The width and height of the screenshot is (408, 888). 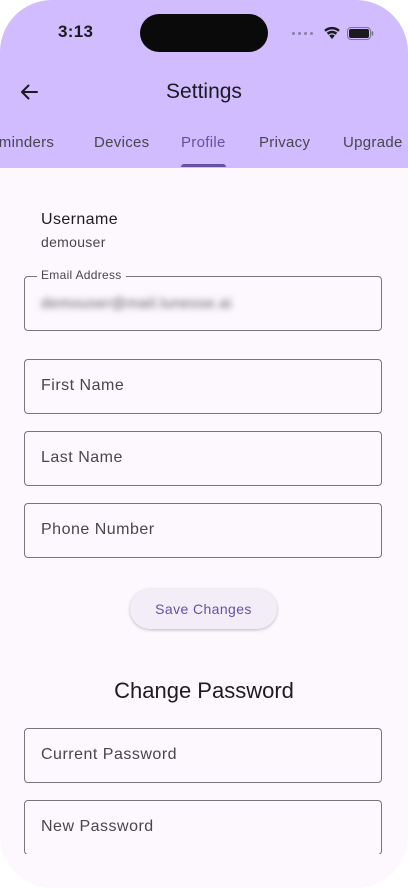 I want to click on email-field-label: Email Address, so click(x=81, y=275).